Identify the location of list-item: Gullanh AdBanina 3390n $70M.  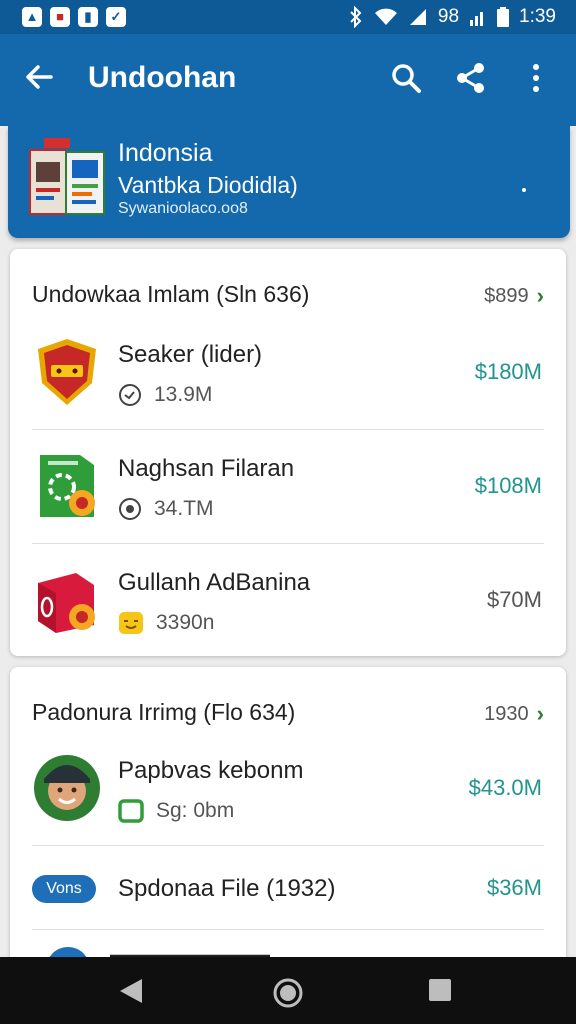
(288, 610).